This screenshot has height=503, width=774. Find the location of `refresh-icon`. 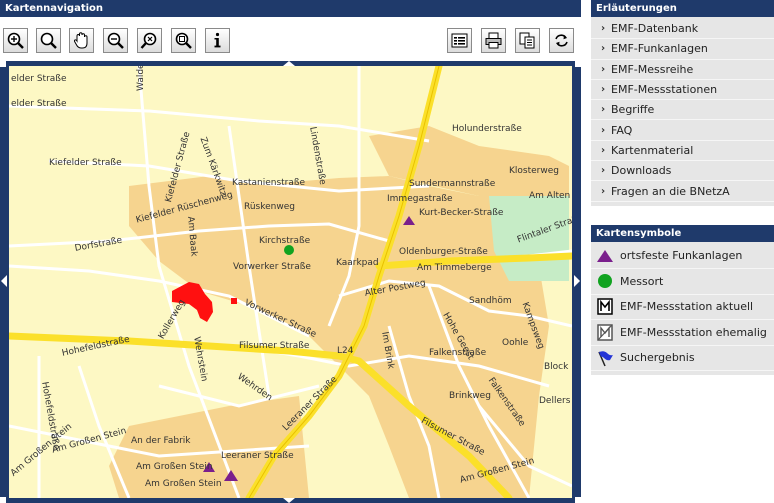

refresh-icon is located at coordinates (561, 40).